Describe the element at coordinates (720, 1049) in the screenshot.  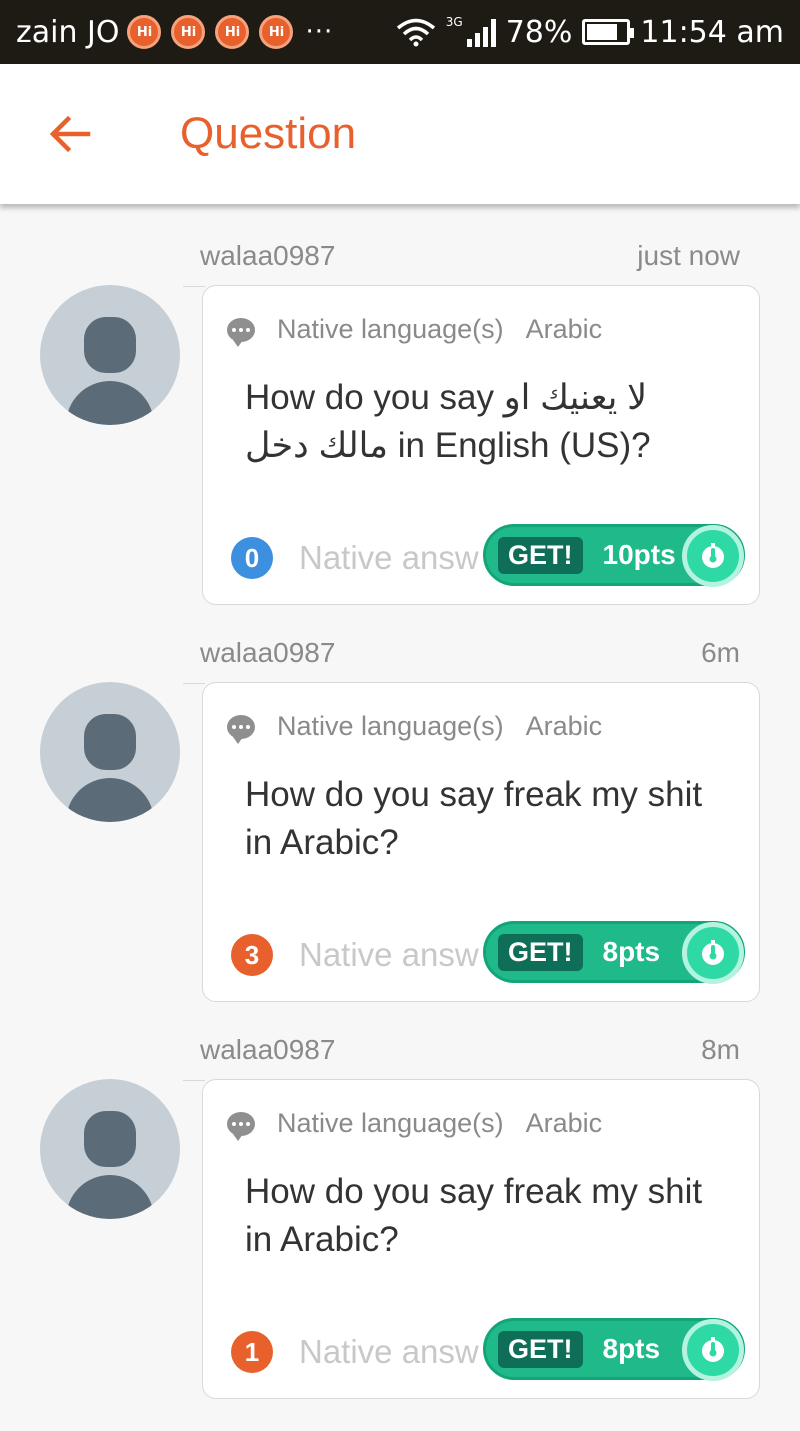
I see `post-time: 8m` at that location.